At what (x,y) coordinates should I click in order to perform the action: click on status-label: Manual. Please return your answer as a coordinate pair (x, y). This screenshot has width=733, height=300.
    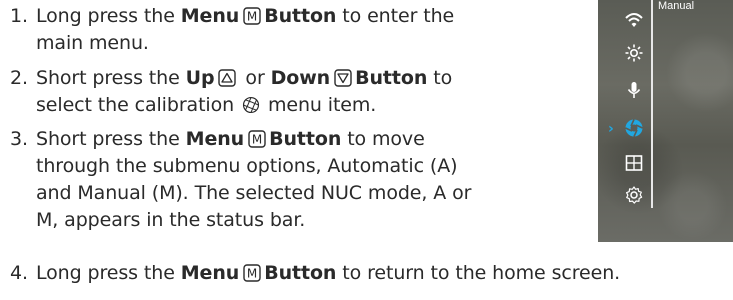
    Looking at the image, I should click on (676, 6).